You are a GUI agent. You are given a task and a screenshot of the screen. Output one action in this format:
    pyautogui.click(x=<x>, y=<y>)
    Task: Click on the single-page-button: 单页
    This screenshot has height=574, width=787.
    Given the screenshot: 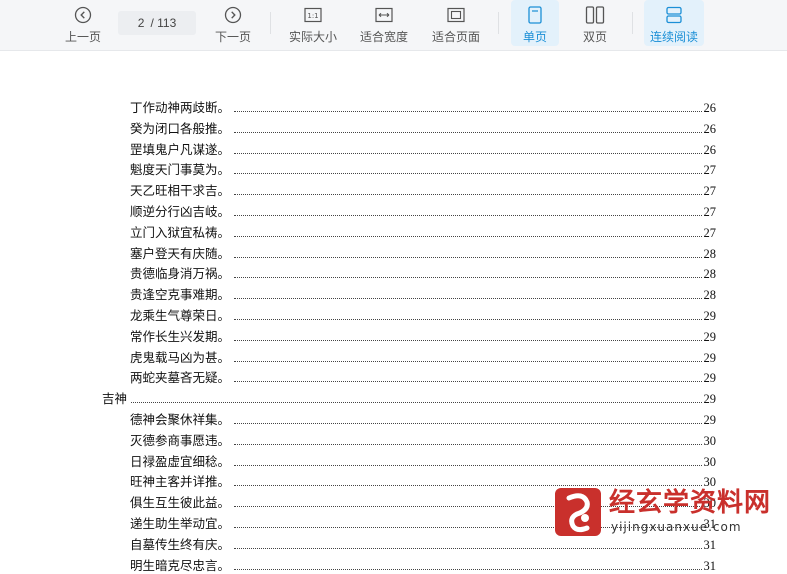 What is the action you would take?
    pyautogui.click(x=535, y=23)
    